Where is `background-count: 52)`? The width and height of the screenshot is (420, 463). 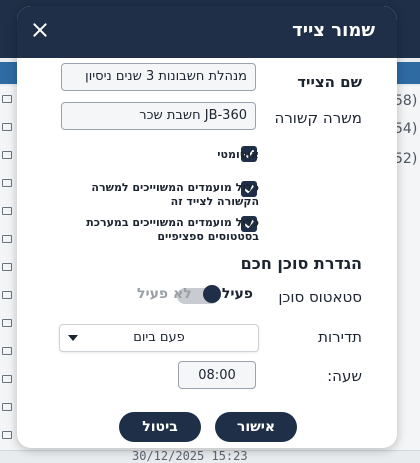
background-count: 52) is located at coordinates (406, 159).